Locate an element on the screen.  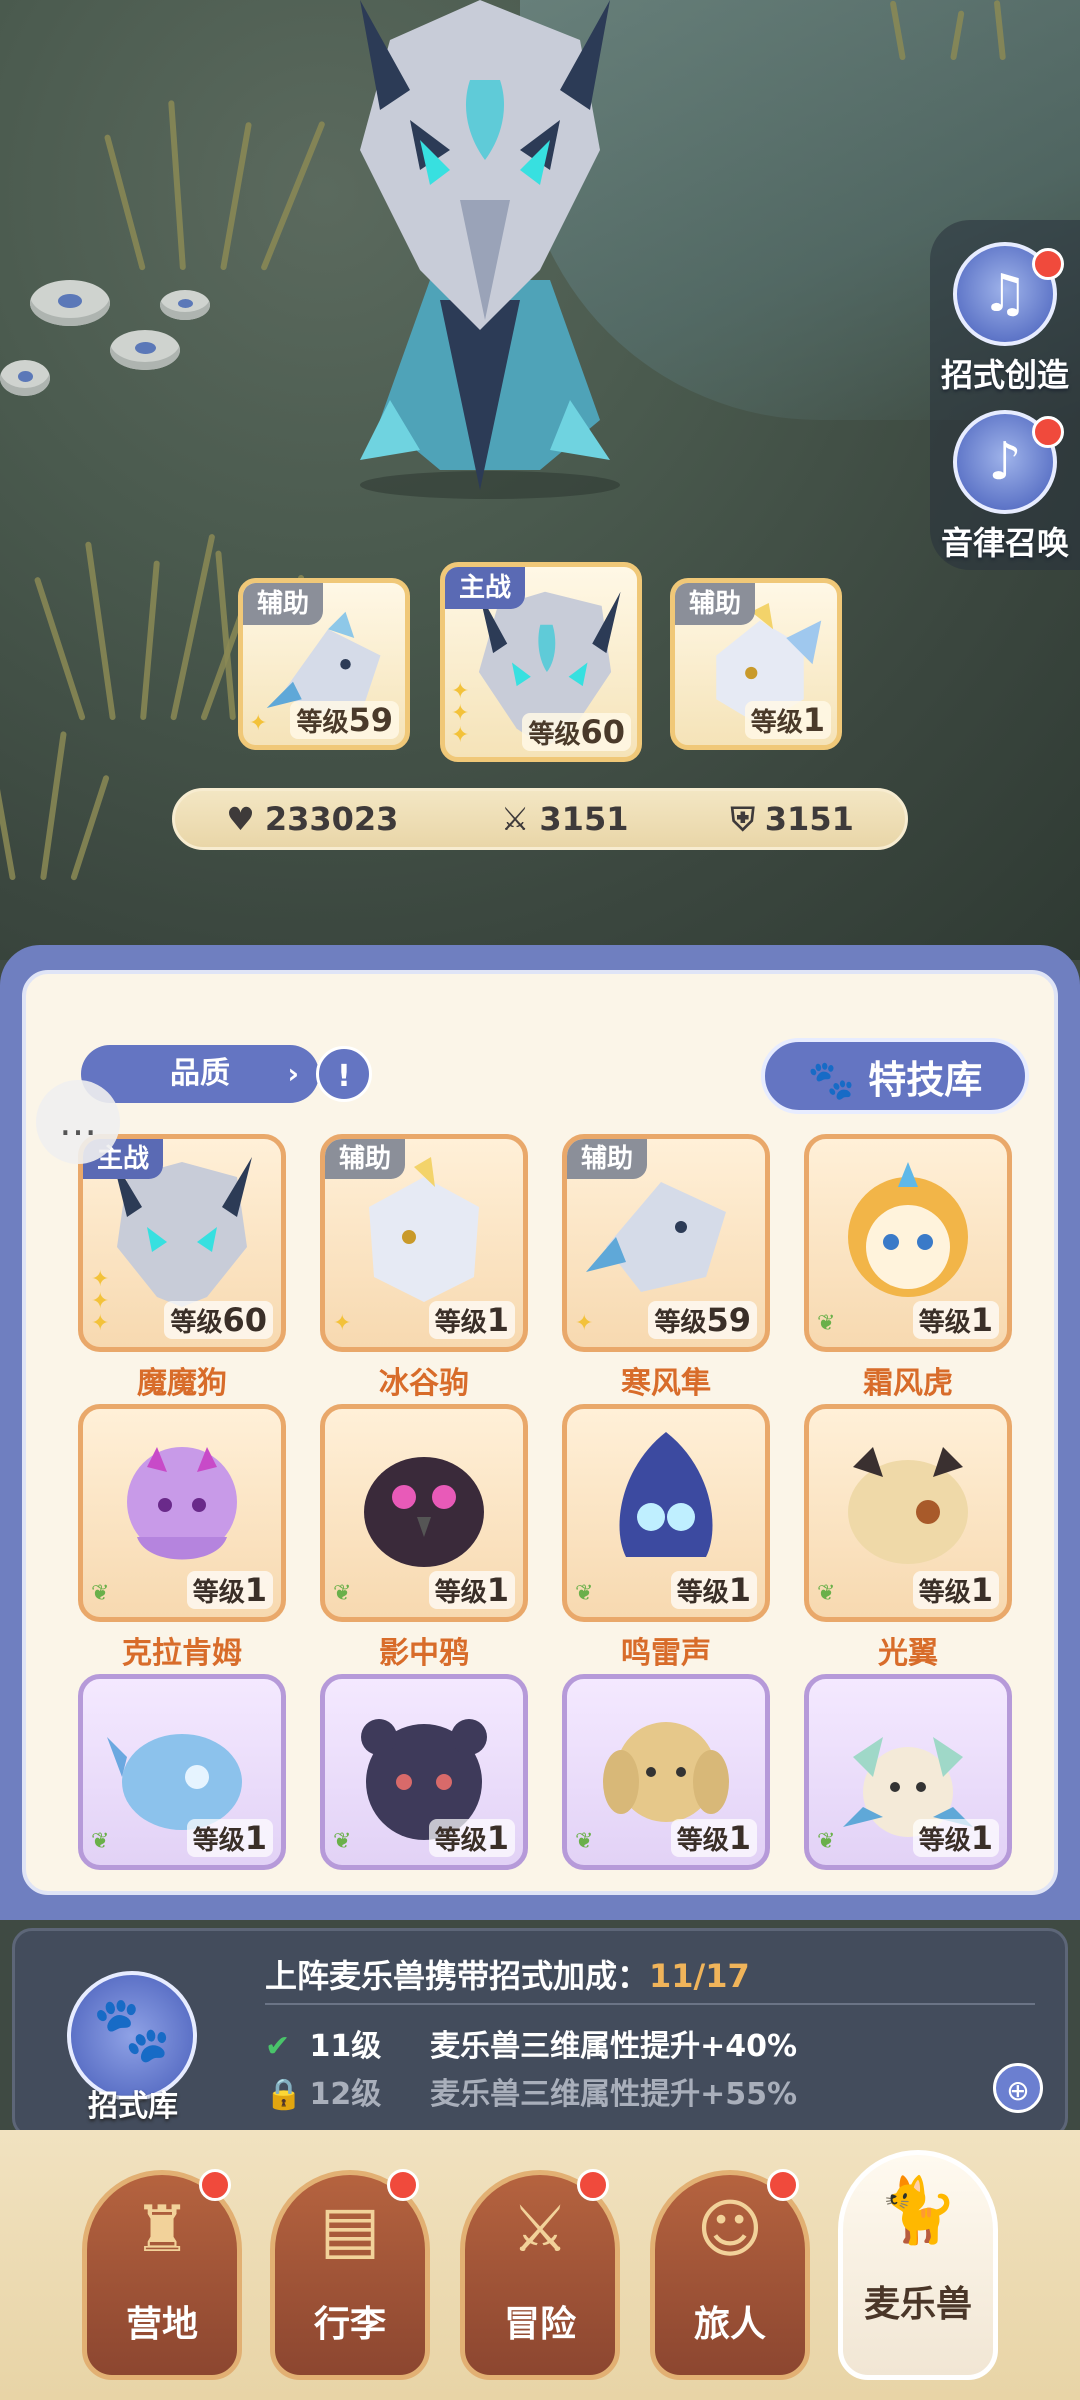
team-slot-main: 主战 ✦ ✦ ✦ 等级60 is located at coordinates (541, 662).